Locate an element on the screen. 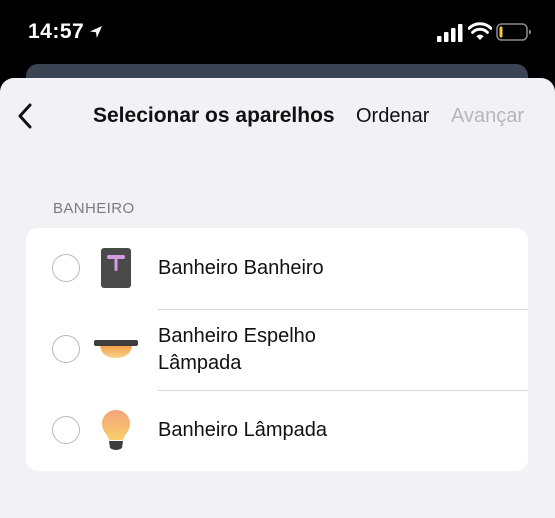  list-item: Banheiro Banheiro is located at coordinates (277, 268).